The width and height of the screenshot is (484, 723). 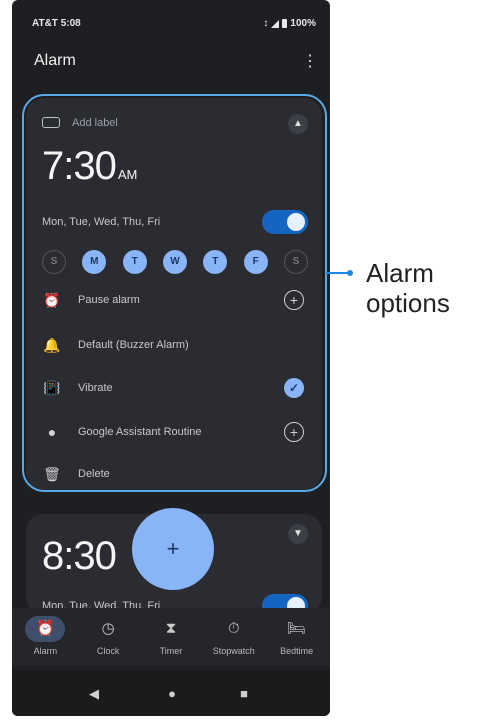 I want to click on status-bar: AT&T 5:08 ↕ 100%, so click(x=174, y=25).